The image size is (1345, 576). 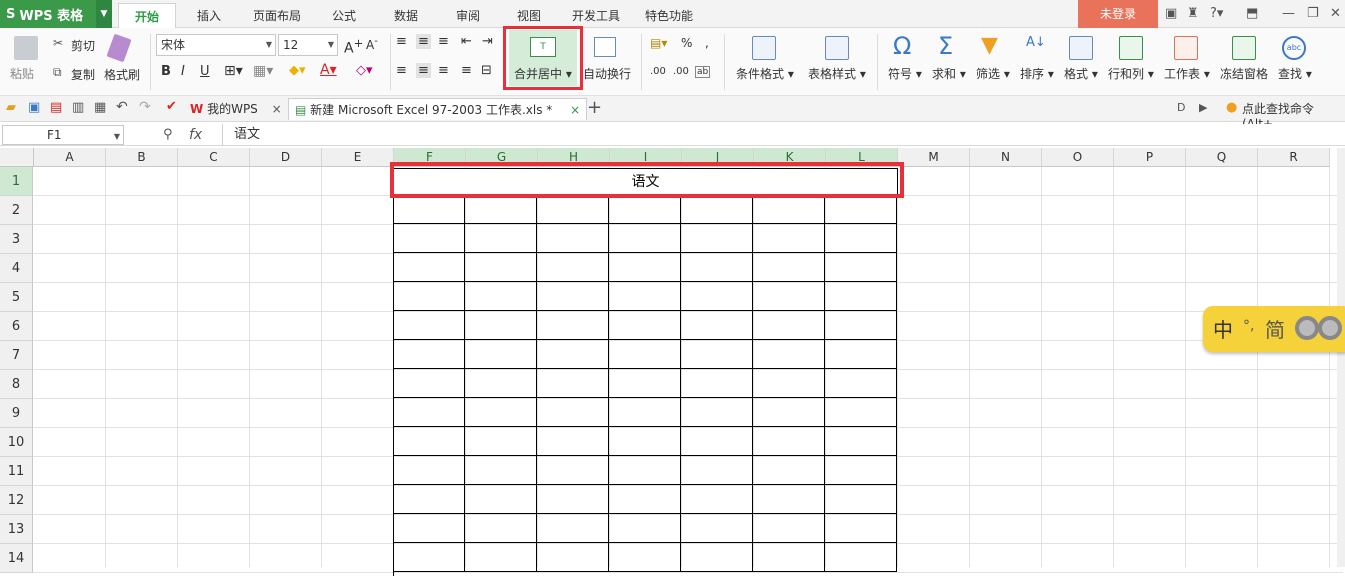 I want to click on font-color-icon: A▾, so click(x=328, y=70).